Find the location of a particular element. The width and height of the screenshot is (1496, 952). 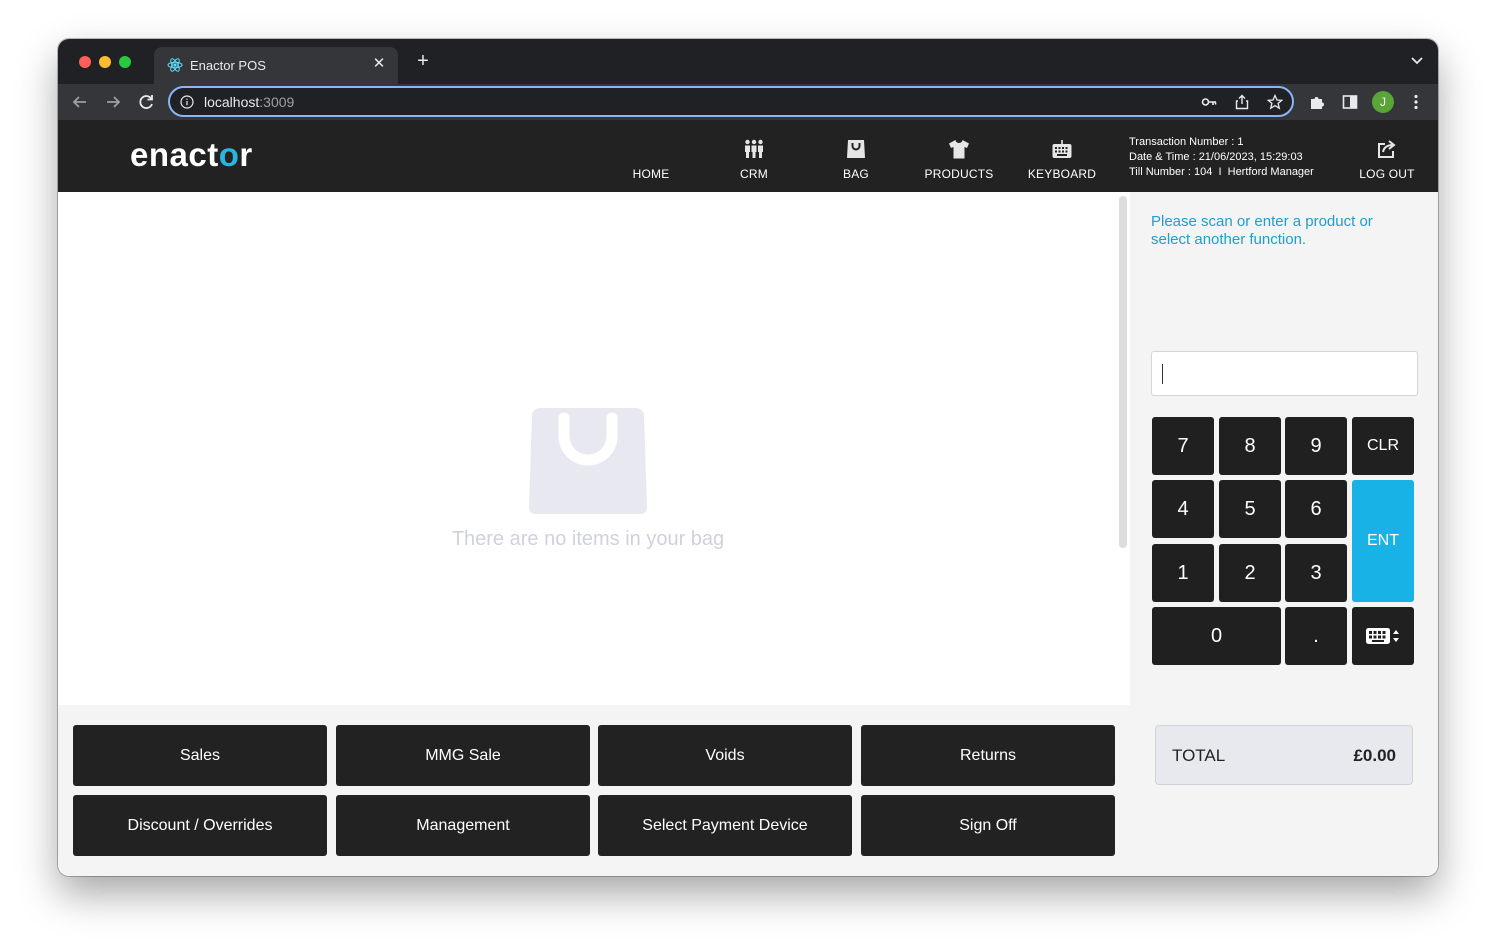

more-vert-icon is located at coordinates (1416, 102).